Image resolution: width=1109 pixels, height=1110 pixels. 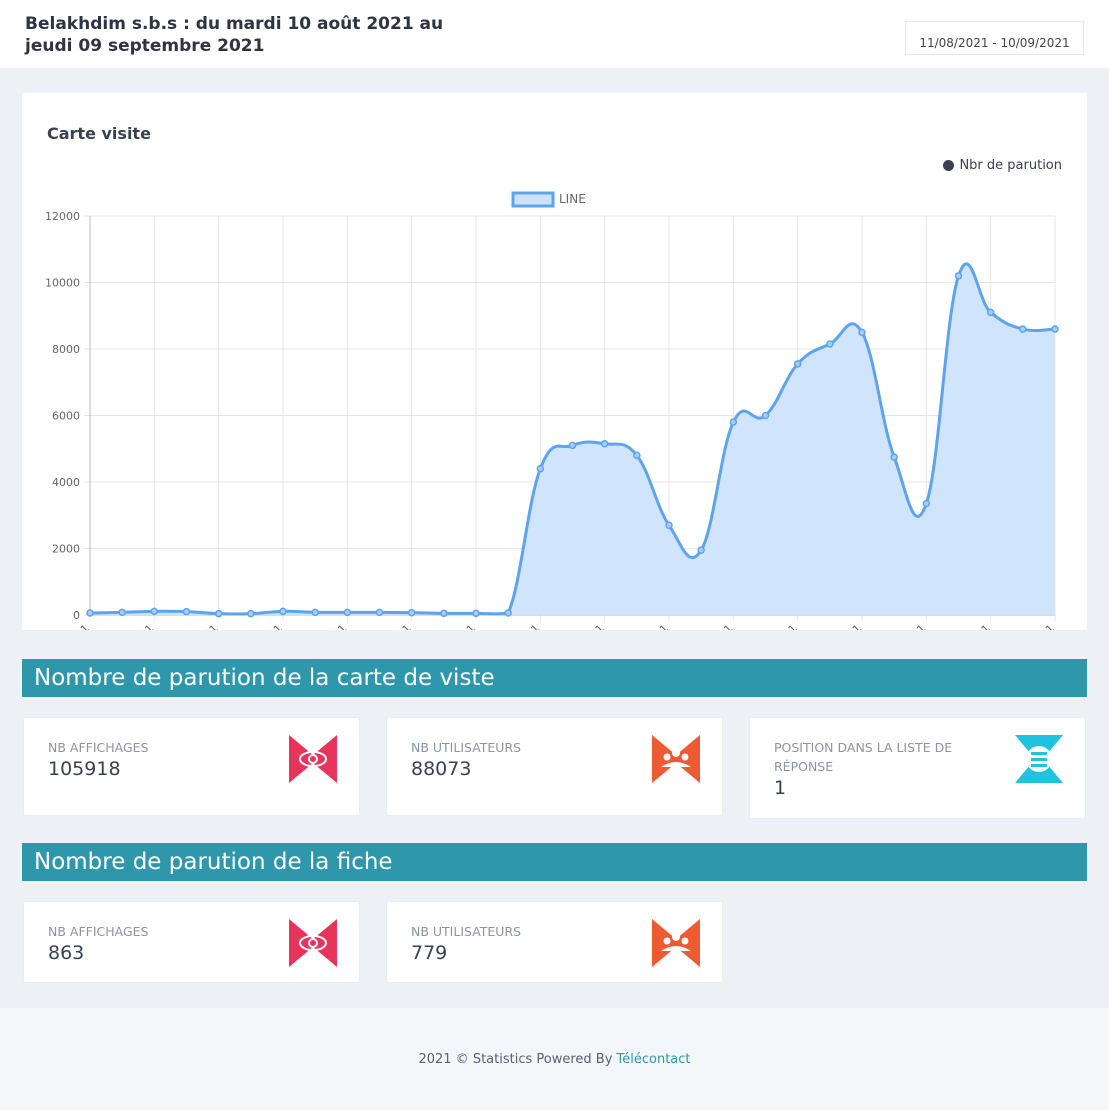 What do you see at coordinates (429, 953) in the screenshot?
I see `stat-value: 779` at bounding box center [429, 953].